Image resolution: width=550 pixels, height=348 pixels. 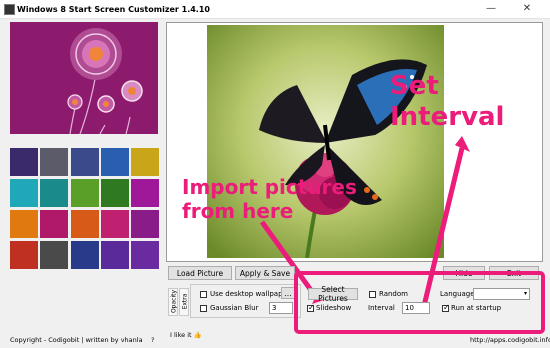 I want to click on like-link: I like it 👍, so click(x=186, y=335).